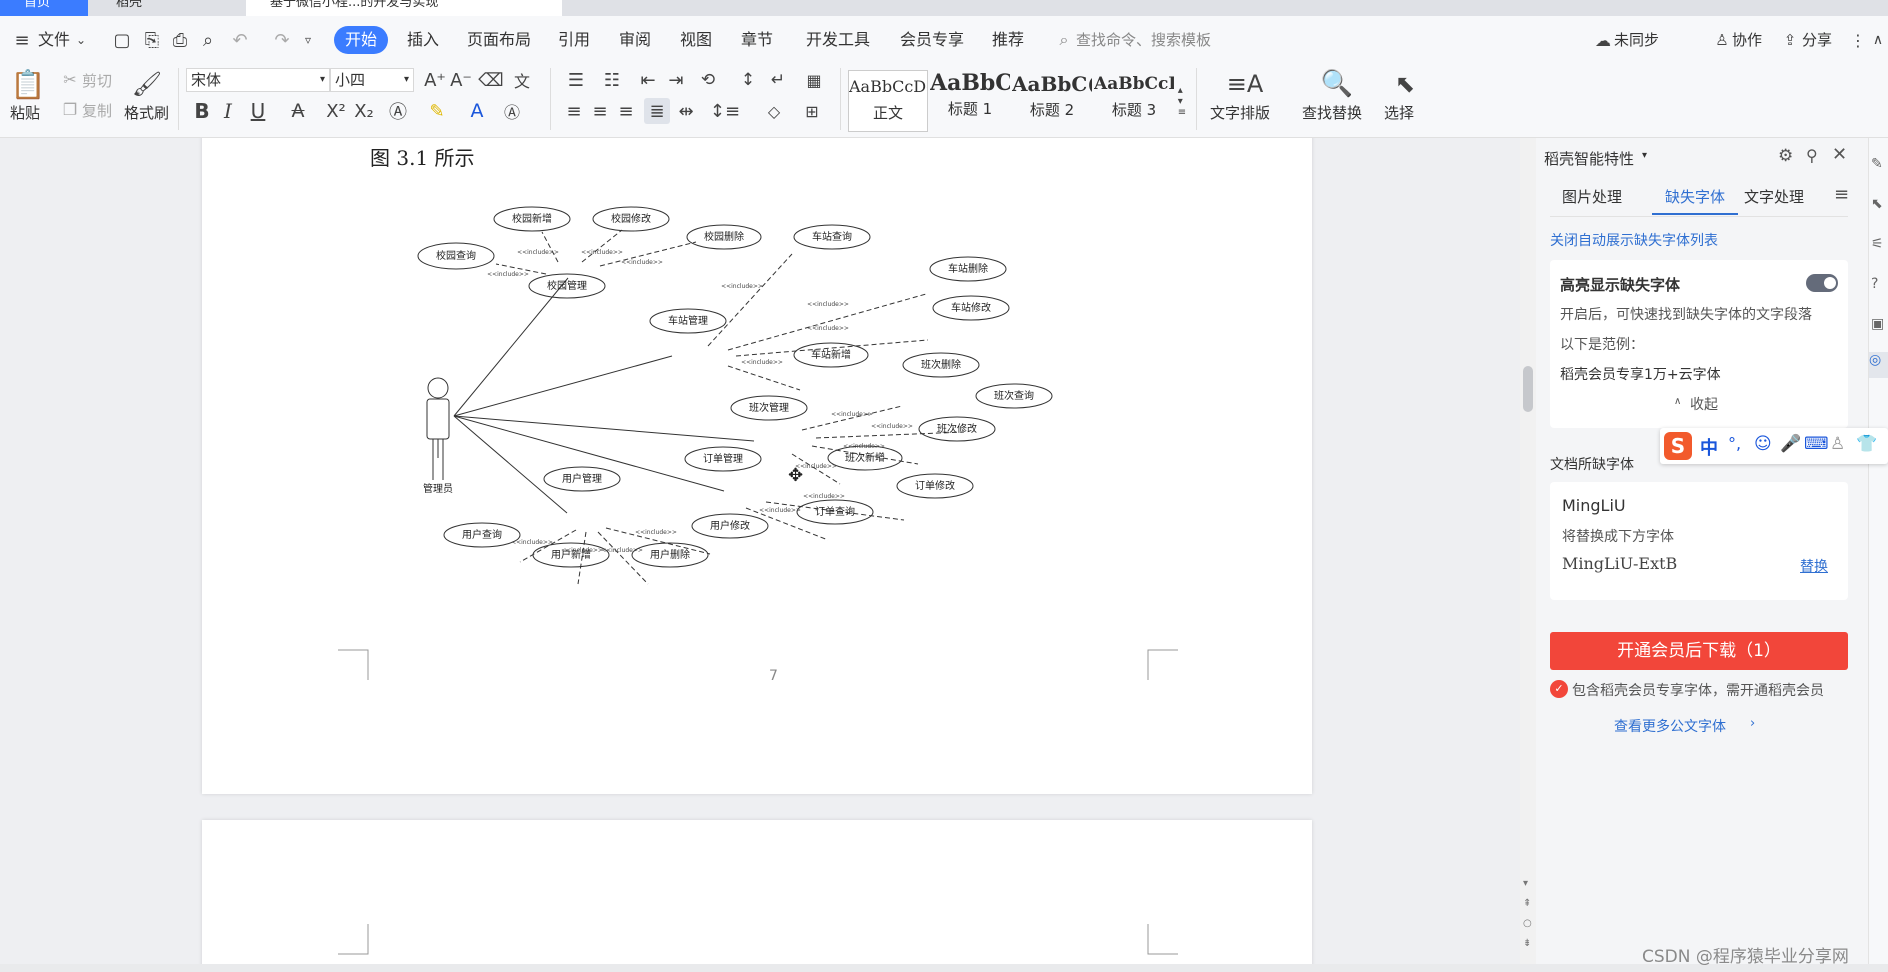 Image resolution: width=1888 pixels, height=972 pixels. What do you see at coordinates (1399, 112) in the screenshot?
I see `select-button: 选择` at bounding box center [1399, 112].